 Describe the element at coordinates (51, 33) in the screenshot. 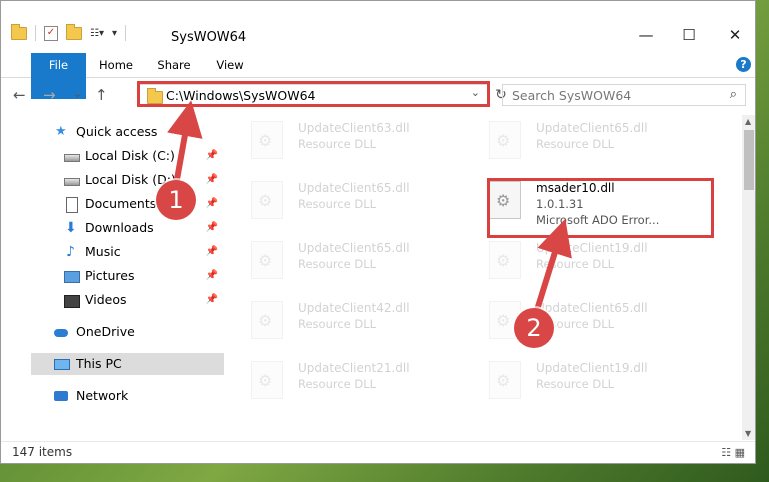

I see `properties-icon: ✓` at that location.